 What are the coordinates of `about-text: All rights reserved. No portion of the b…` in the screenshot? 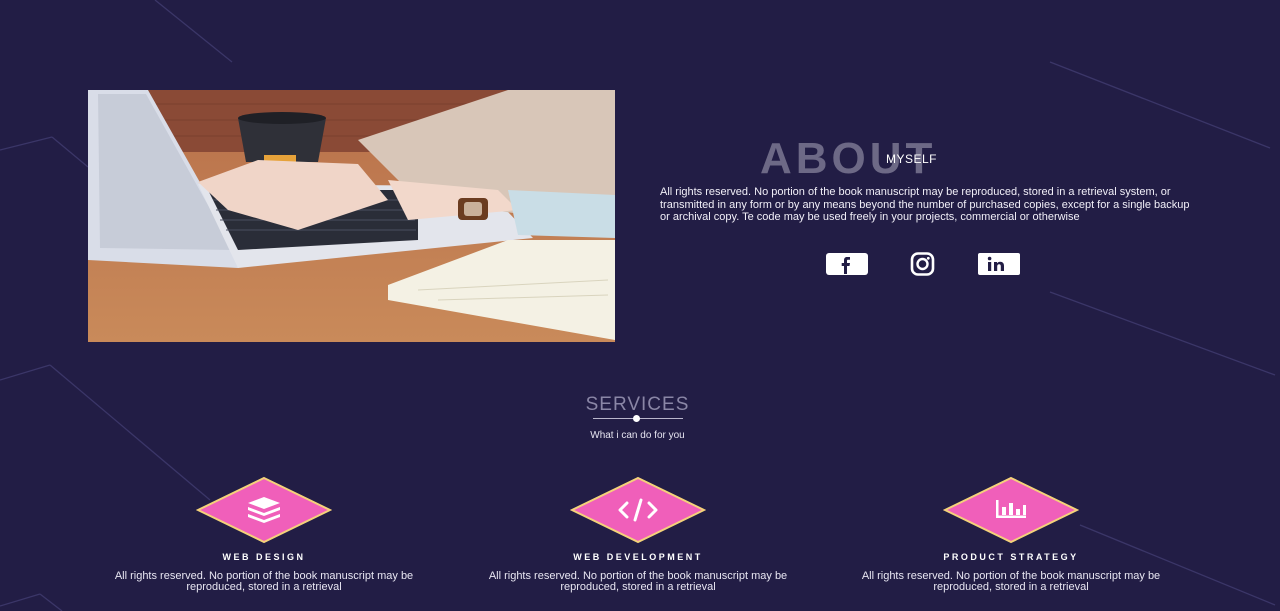 It's located at (925, 204).